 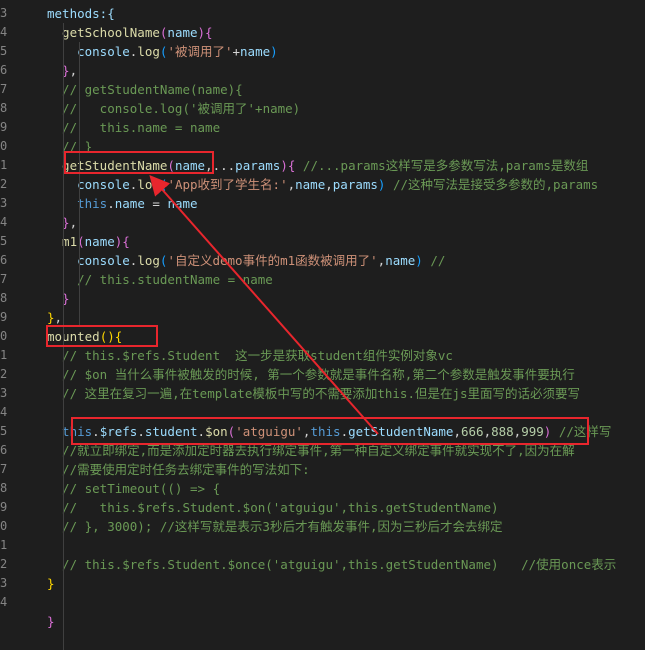 What do you see at coordinates (330, 431) in the screenshot?
I see `highlight-on-call` at bounding box center [330, 431].